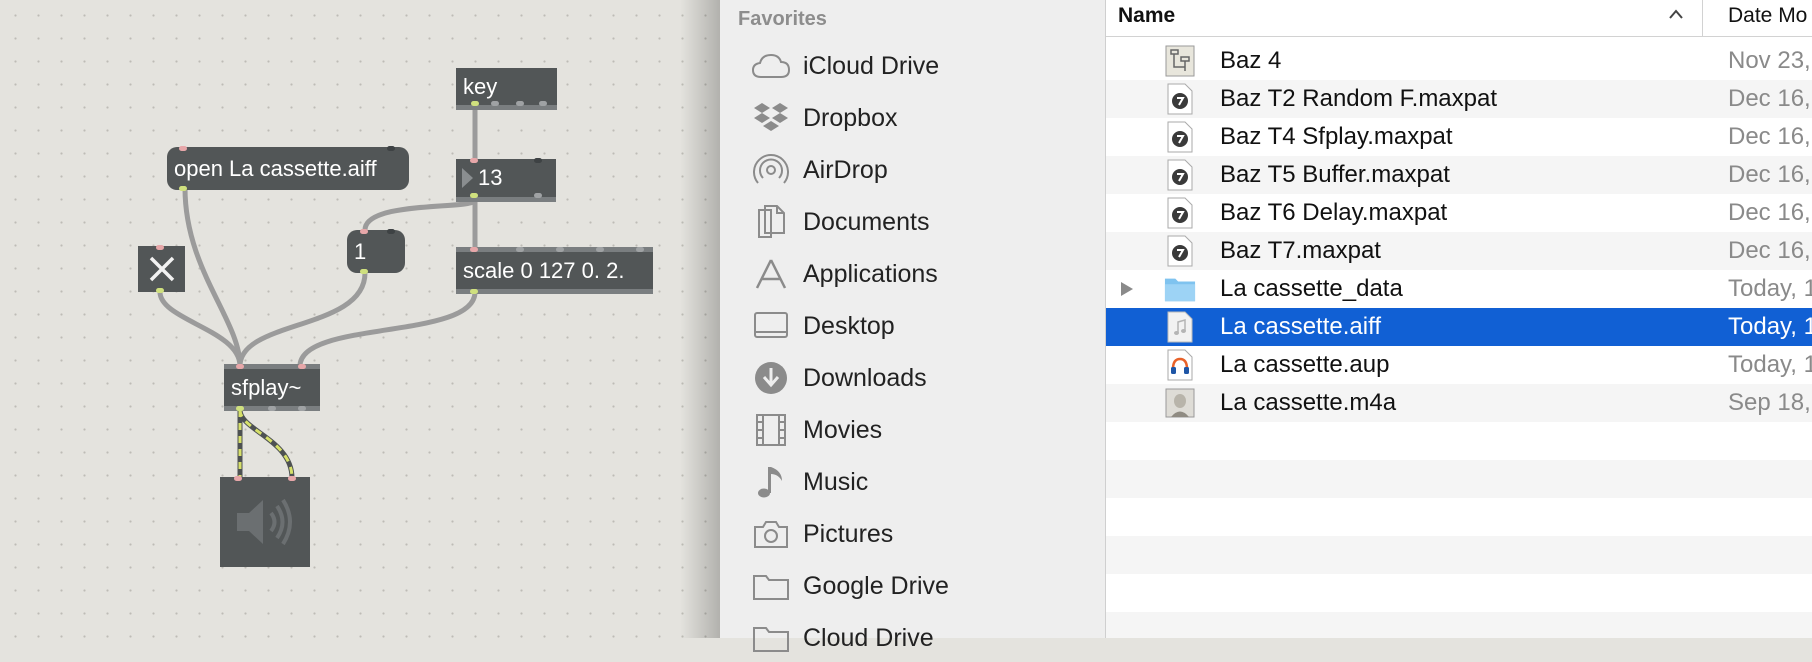 The image size is (1812, 662). What do you see at coordinates (912, 326) in the screenshot?
I see `sidebar-item-desktop: Desktop` at bounding box center [912, 326].